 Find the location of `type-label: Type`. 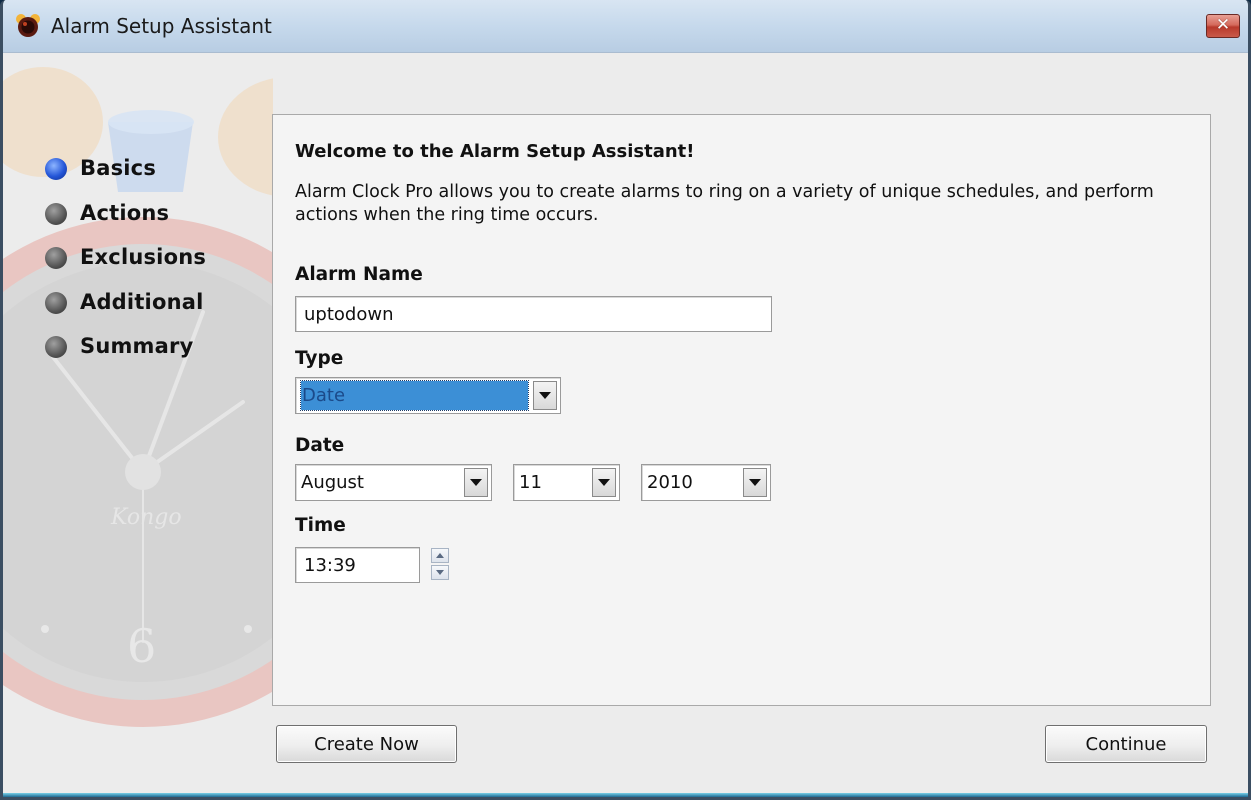

type-label: Type is located at coordinates (319, 358).